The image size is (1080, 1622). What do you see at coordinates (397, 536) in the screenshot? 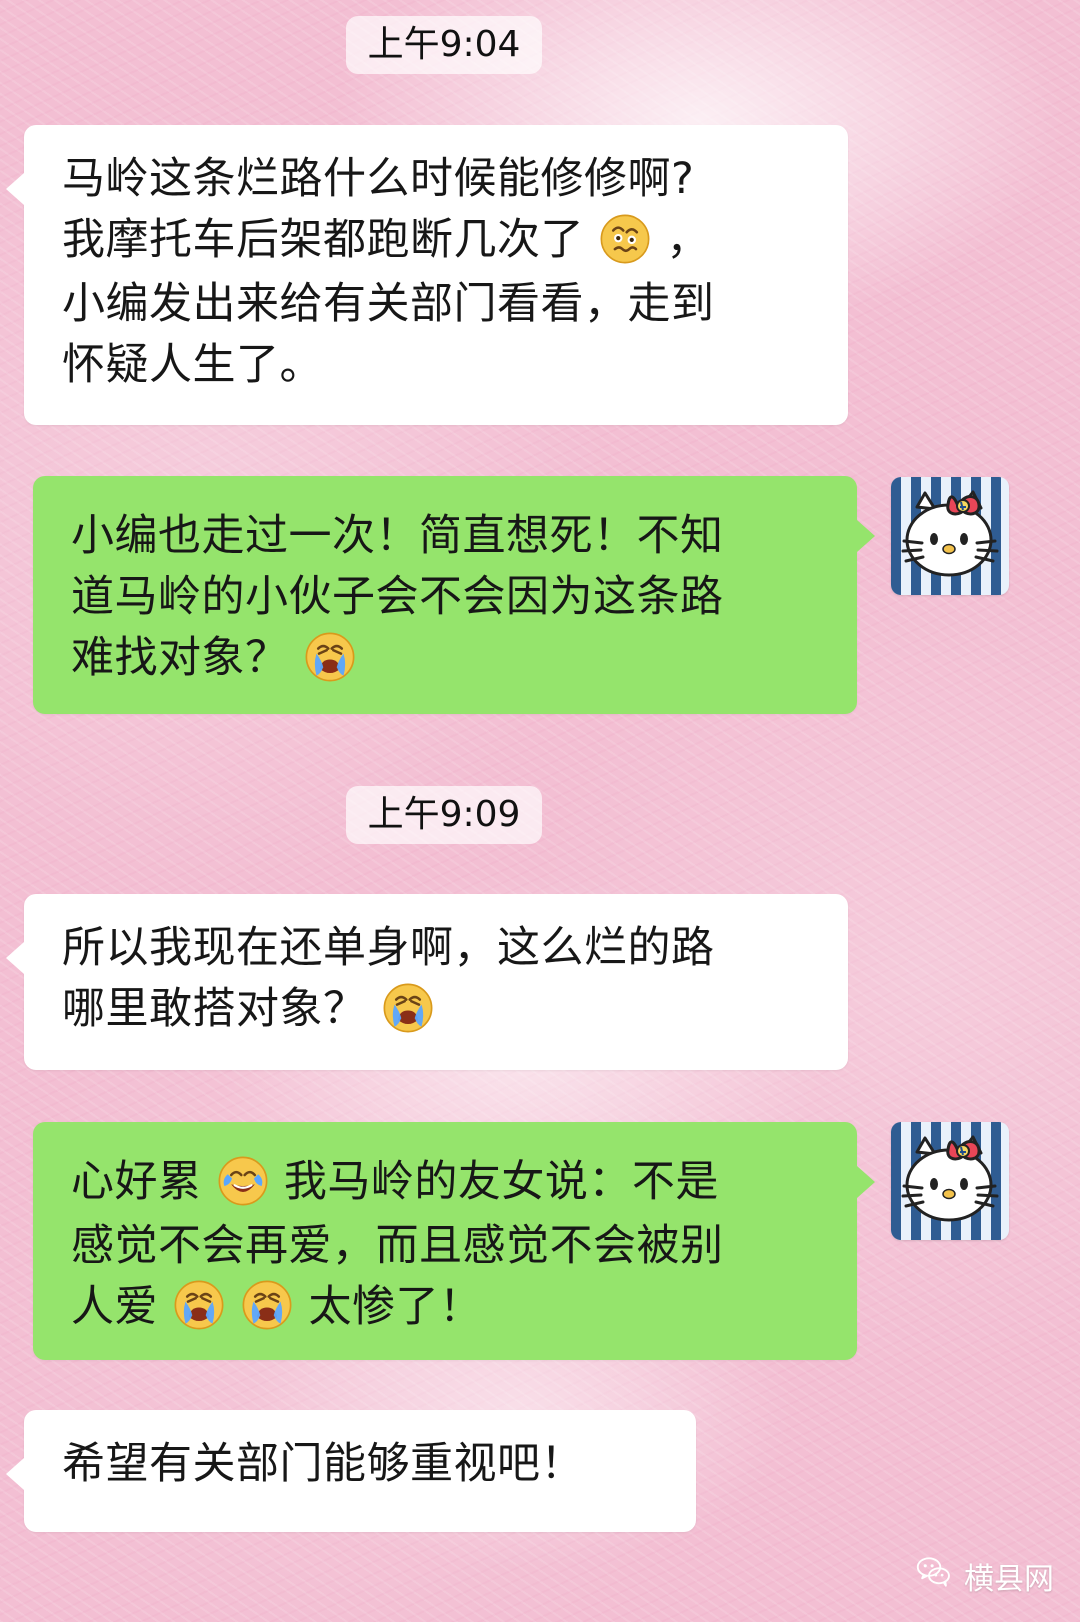
I see `message-line: 小编也走过一次！简直想死！不知` at bounding box center [397, 536].